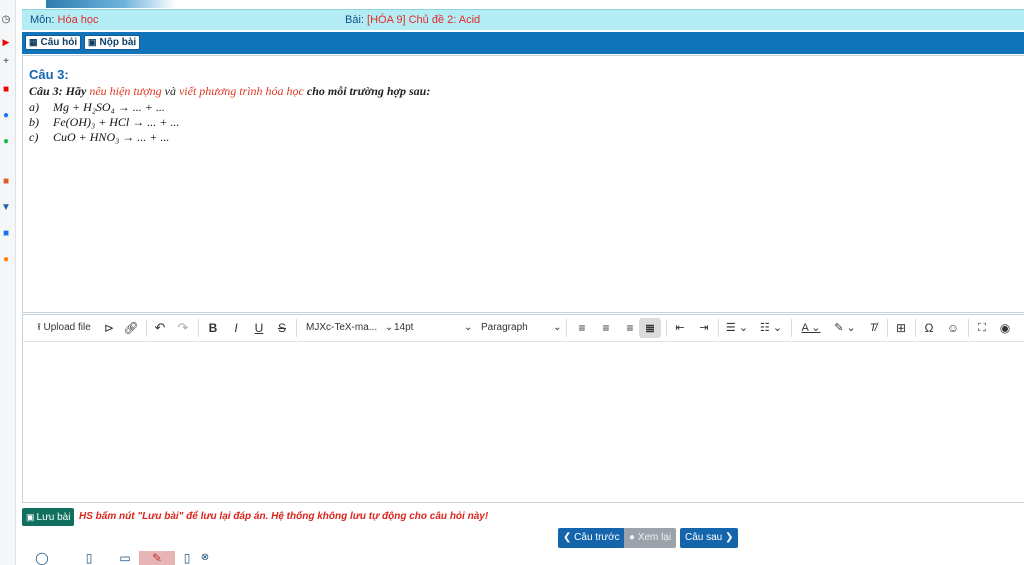 This screenshot has height=565, width=1024. I want to click on next-label: Câu sau, so click(704, 537).